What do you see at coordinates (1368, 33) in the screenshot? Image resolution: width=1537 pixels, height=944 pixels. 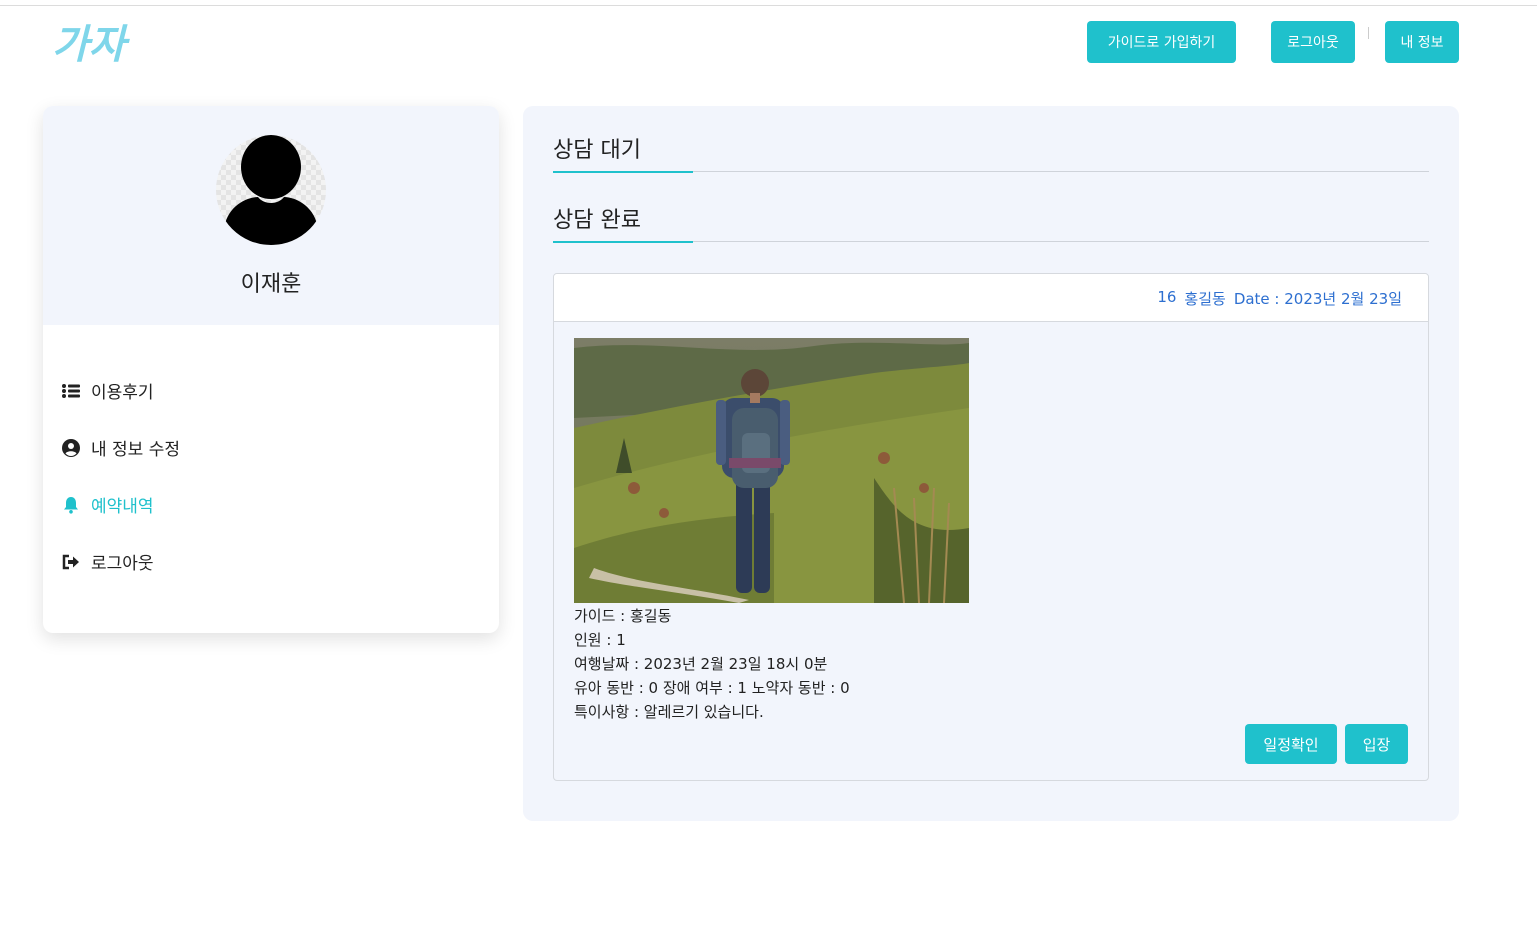 I see `nav-separator` at bounding box center [1368, 33].